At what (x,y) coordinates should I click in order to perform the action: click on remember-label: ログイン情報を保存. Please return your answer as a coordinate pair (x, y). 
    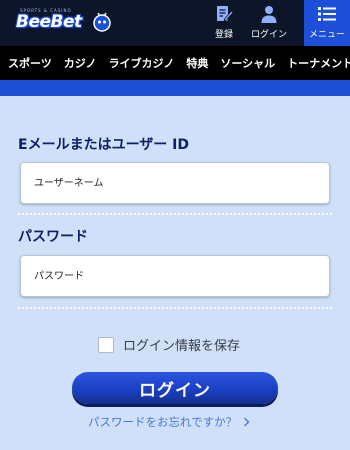
    Looking at the image, I should click on (182, 346).